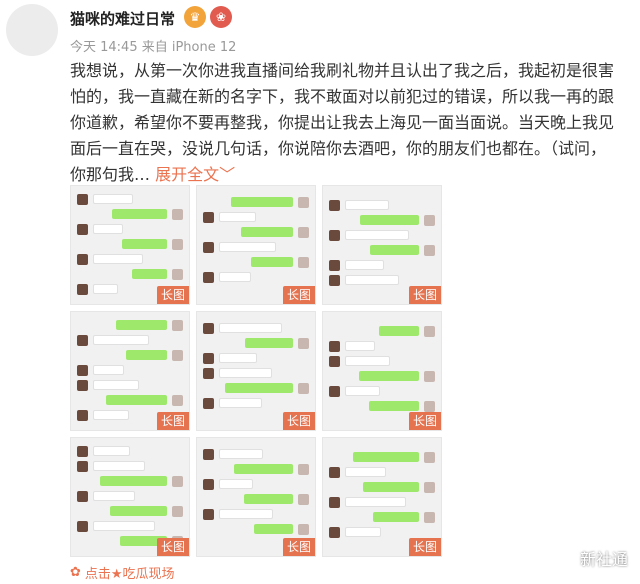  Describe the element at coordinates (227, 174) in the screenshot. I see `chevron-down-icon: ﹀` at that location.